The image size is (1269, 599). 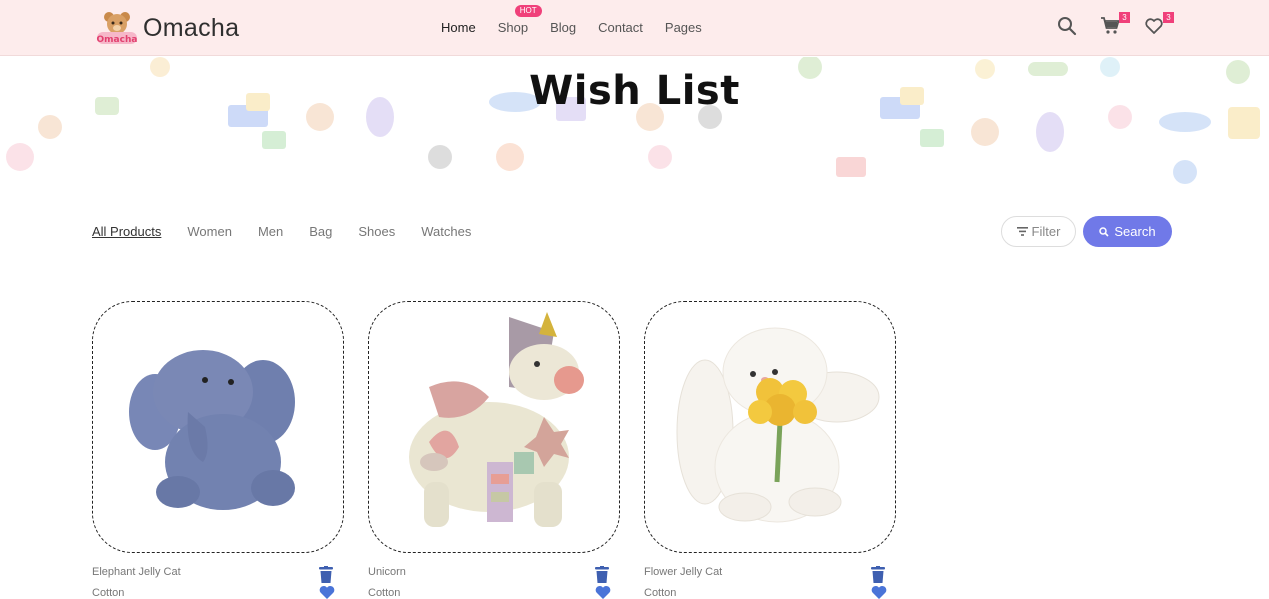 I want to click on nav-home: Home, so click(x=458, y=27).